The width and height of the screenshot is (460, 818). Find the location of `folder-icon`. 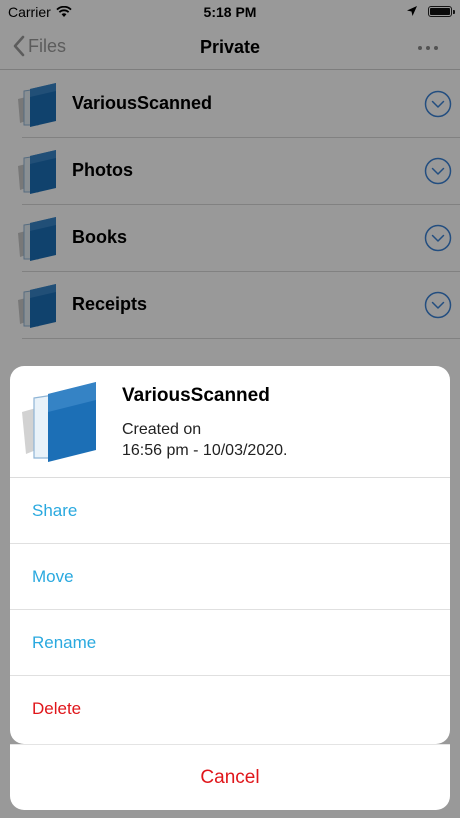

folder-icon is located at coordinates (59, 422).